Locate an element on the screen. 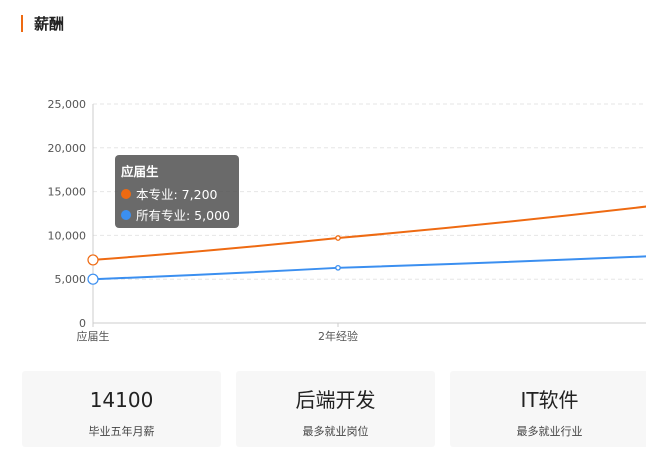  tooltip-row-major: 本专业: 7,200 is located at coordinates (177, 193).